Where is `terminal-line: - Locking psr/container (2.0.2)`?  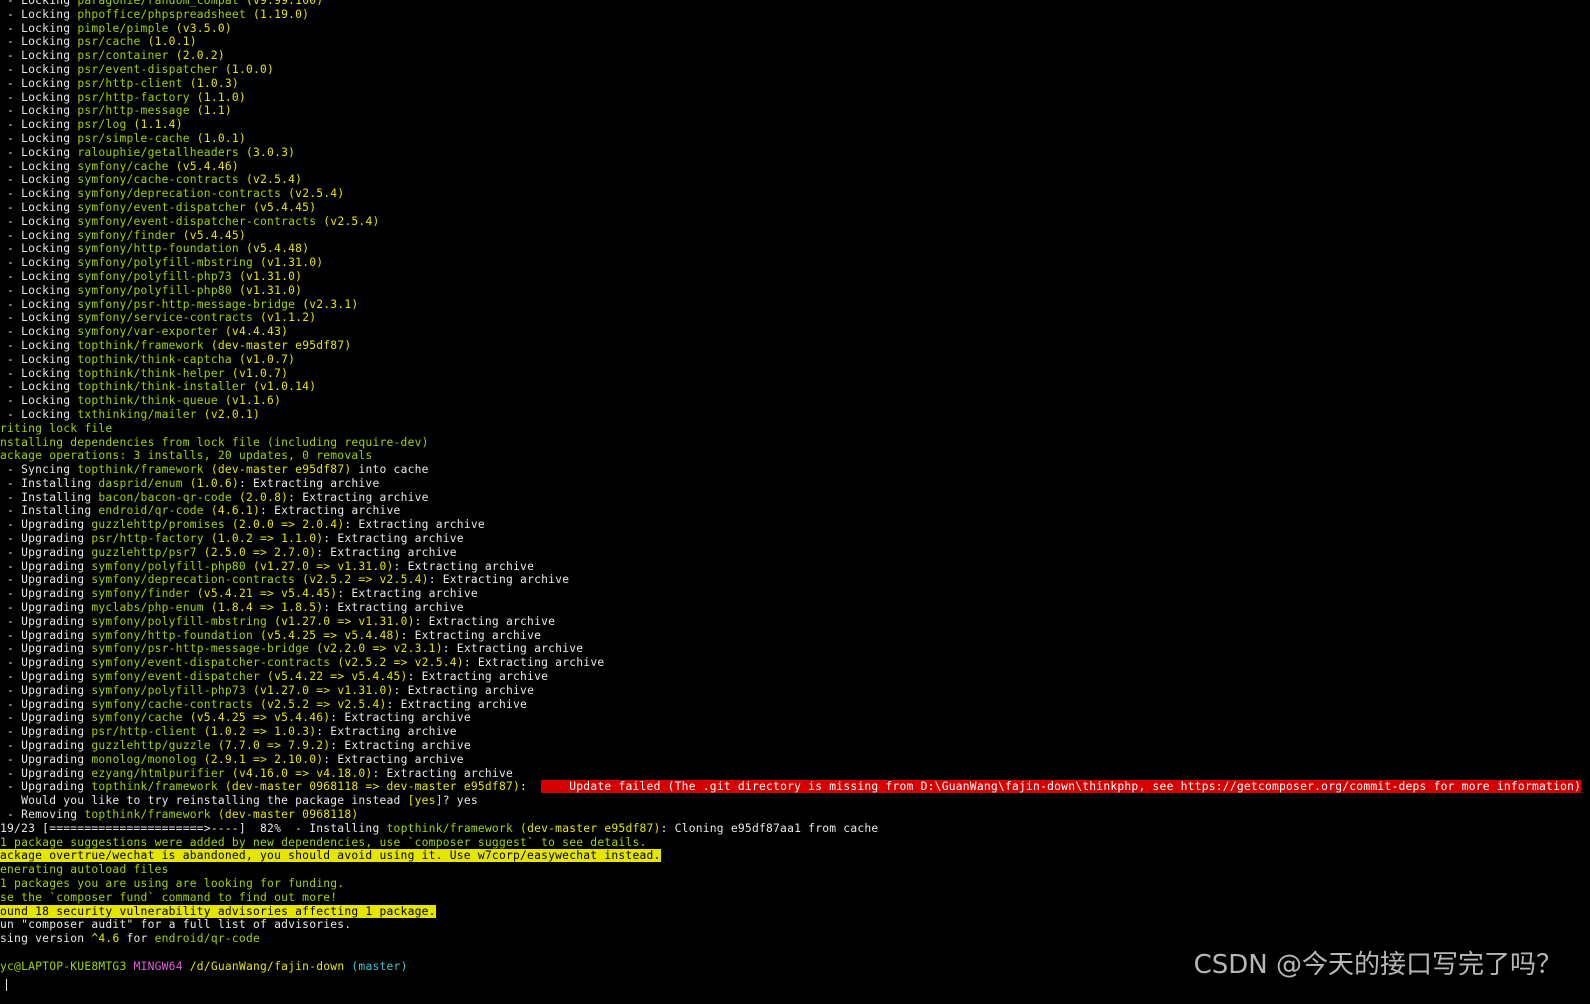 terminal-line: - Locking psr/container (2.0.2) is located at coordinates (795, 56).